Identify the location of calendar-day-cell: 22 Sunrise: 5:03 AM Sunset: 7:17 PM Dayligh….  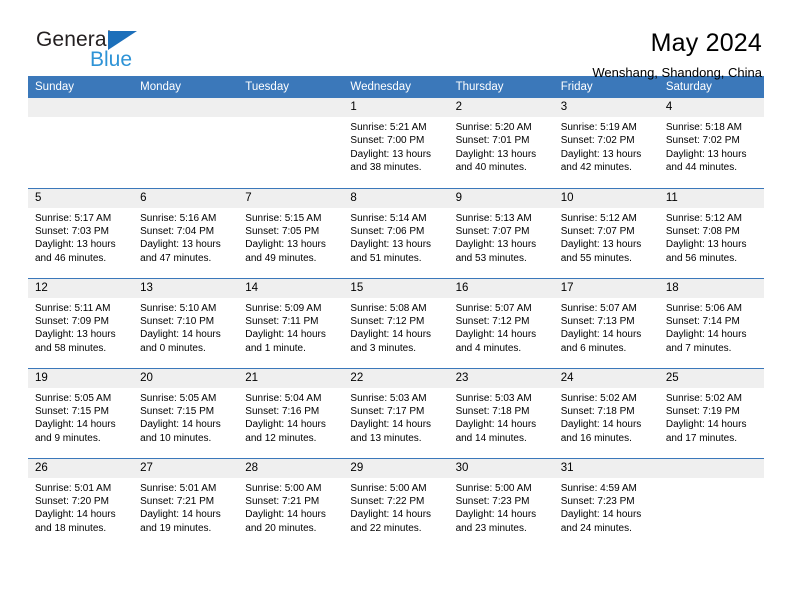
(396, 412).